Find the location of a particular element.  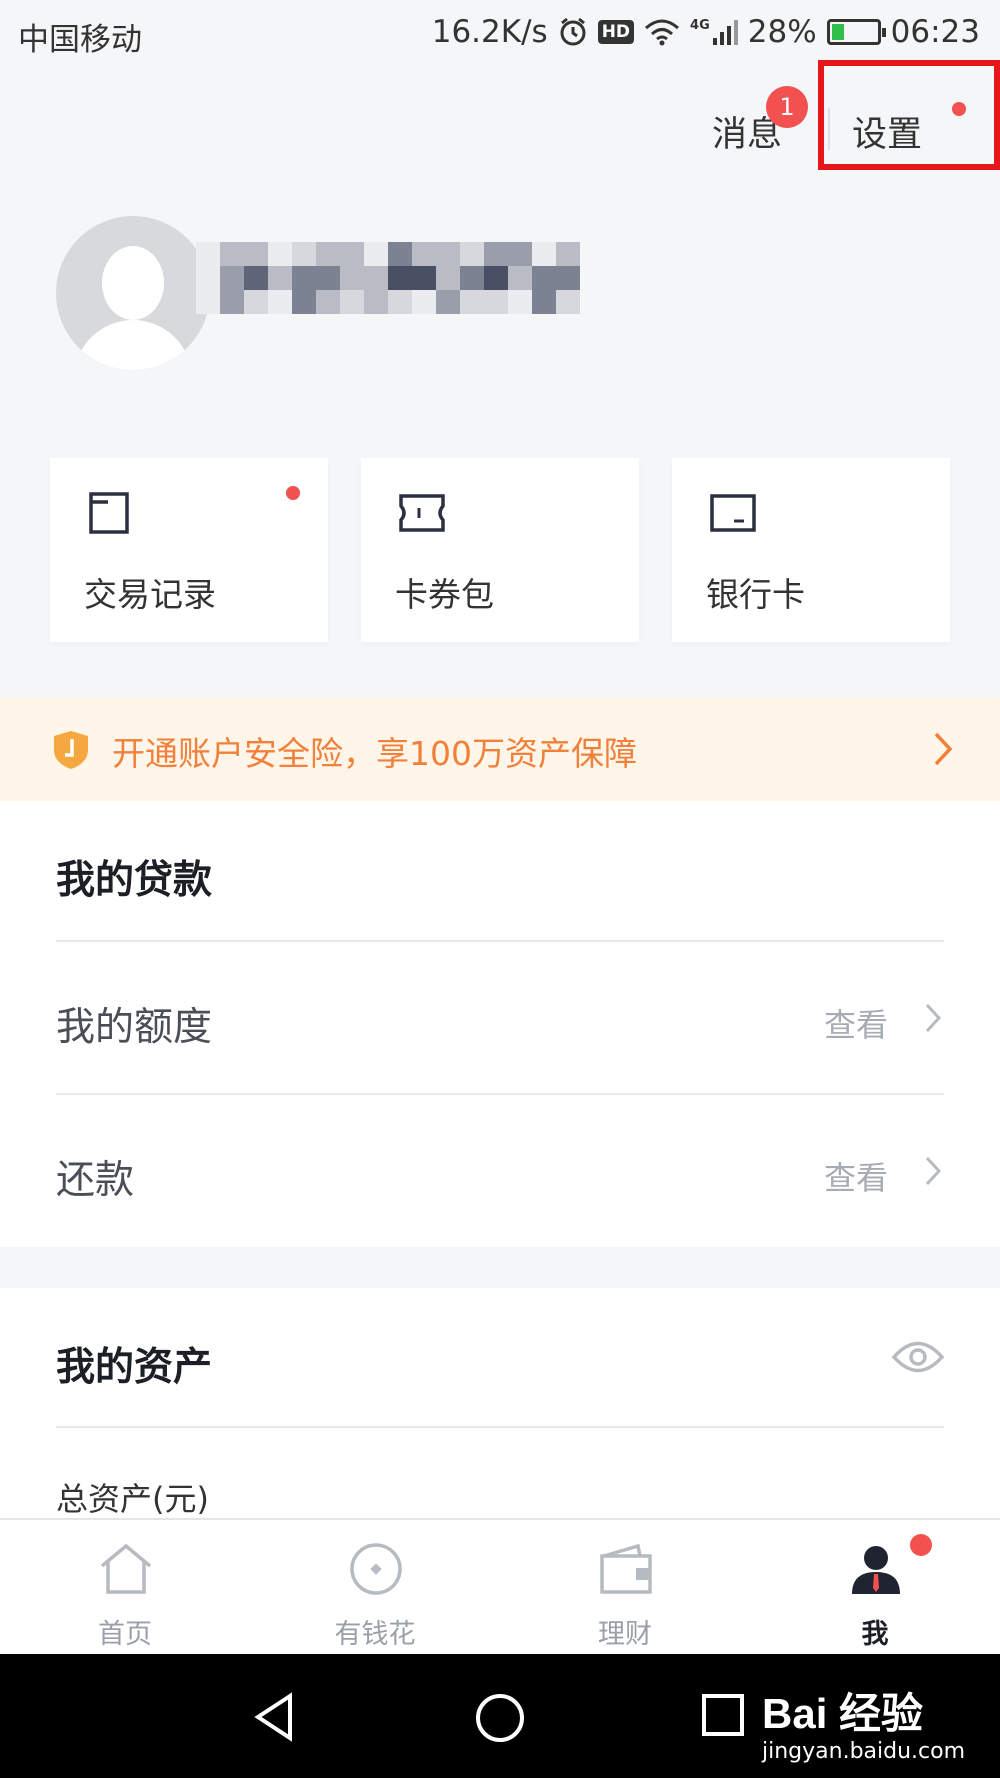

username-mosaic is located at coordinates (388, 278).